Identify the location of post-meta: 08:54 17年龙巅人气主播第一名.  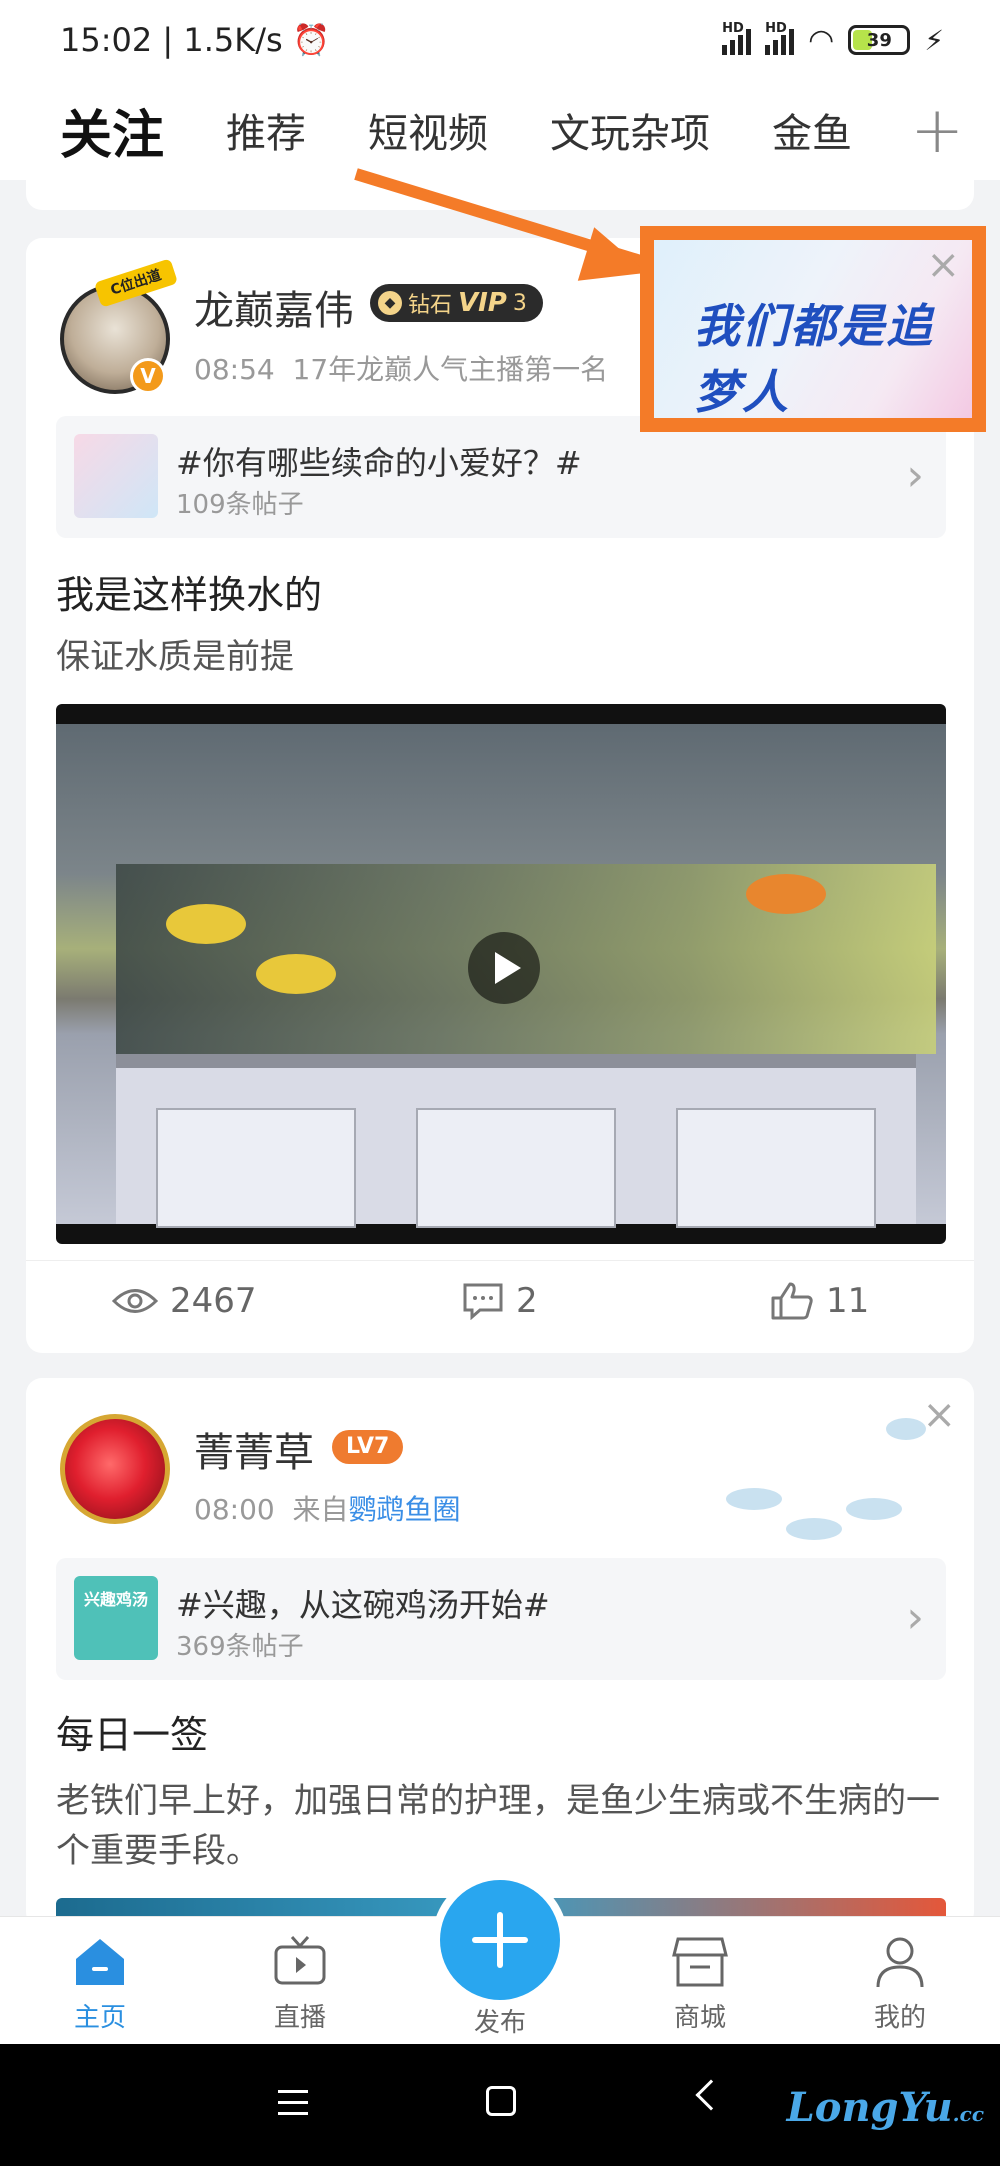
(401, 369).